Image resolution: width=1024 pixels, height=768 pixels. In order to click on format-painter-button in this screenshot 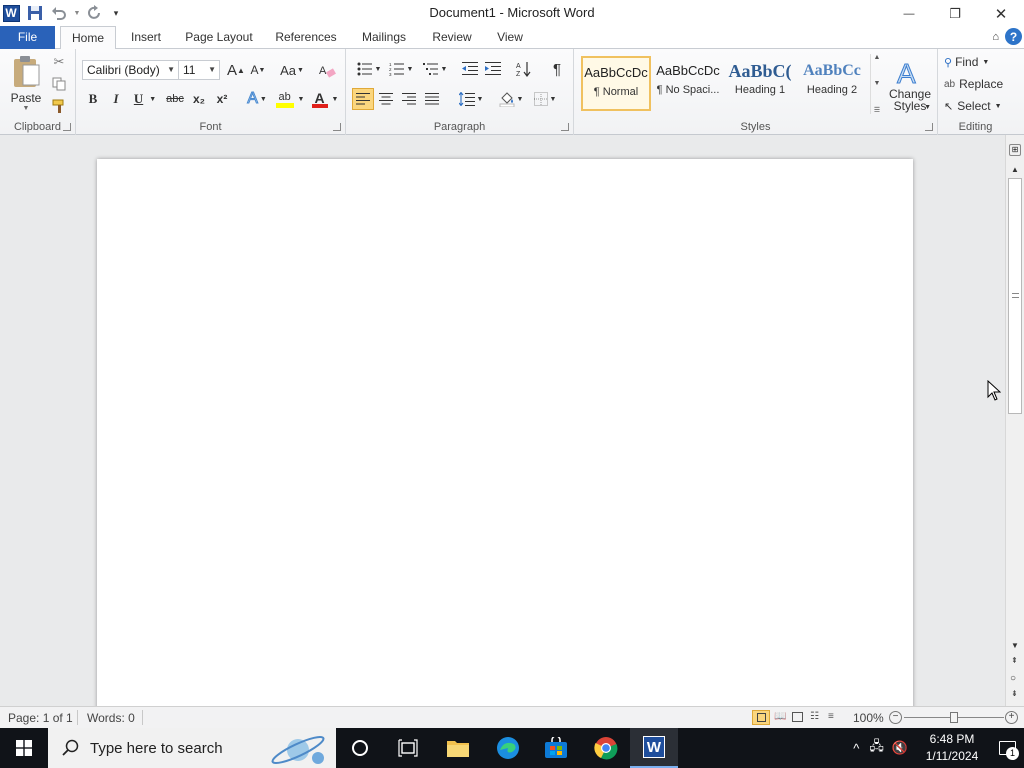, I will do `click(59, 106)`.